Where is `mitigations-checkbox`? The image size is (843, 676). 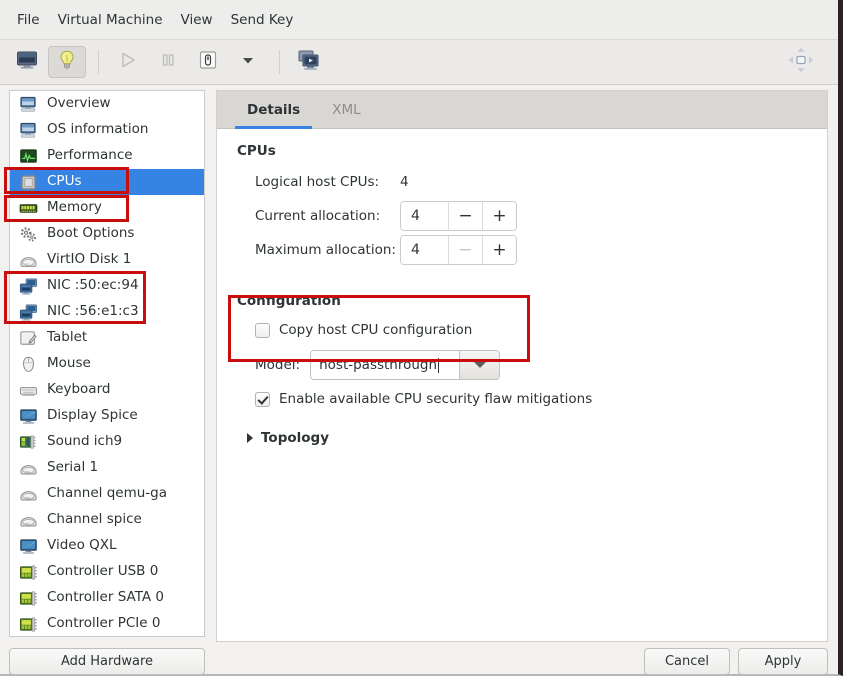 mitigations-checkbox is located at coordinates (262, 399).